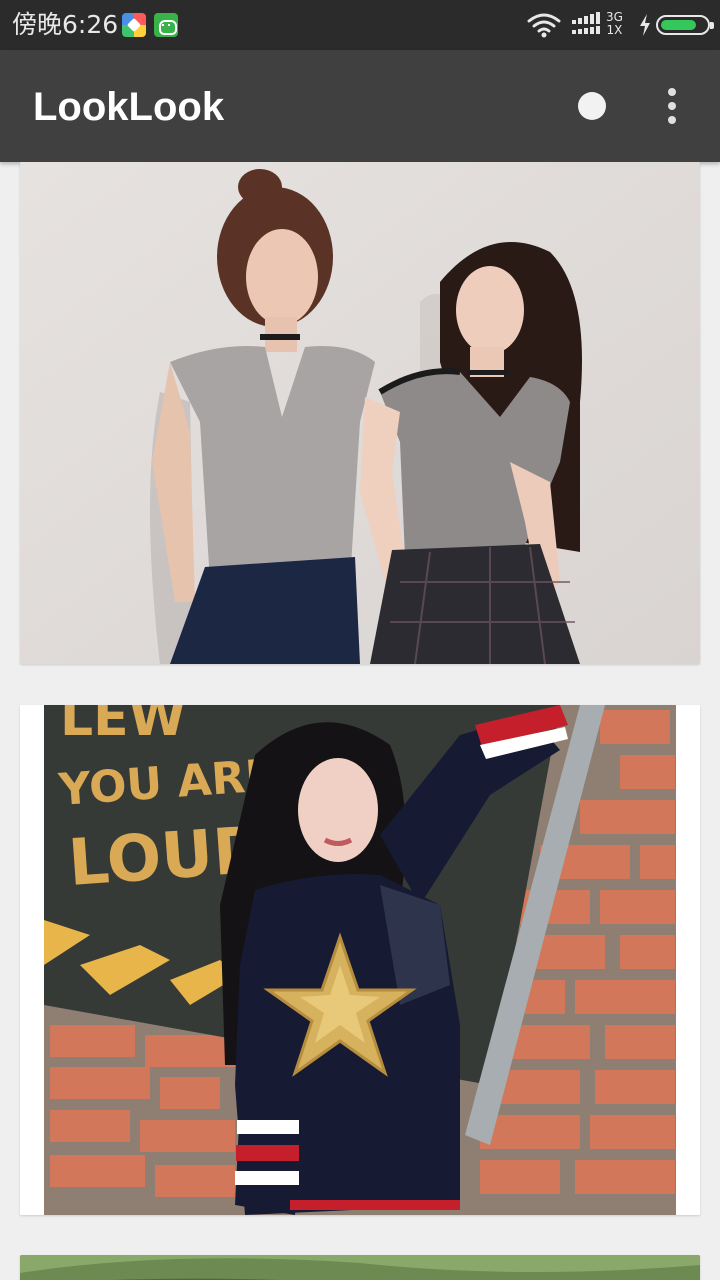 This screenshot has width=720, height=1280. What do you see at coordinates (678, 25) in the screenshot?
I see `battery-fill` at bounding box center [678, 25].